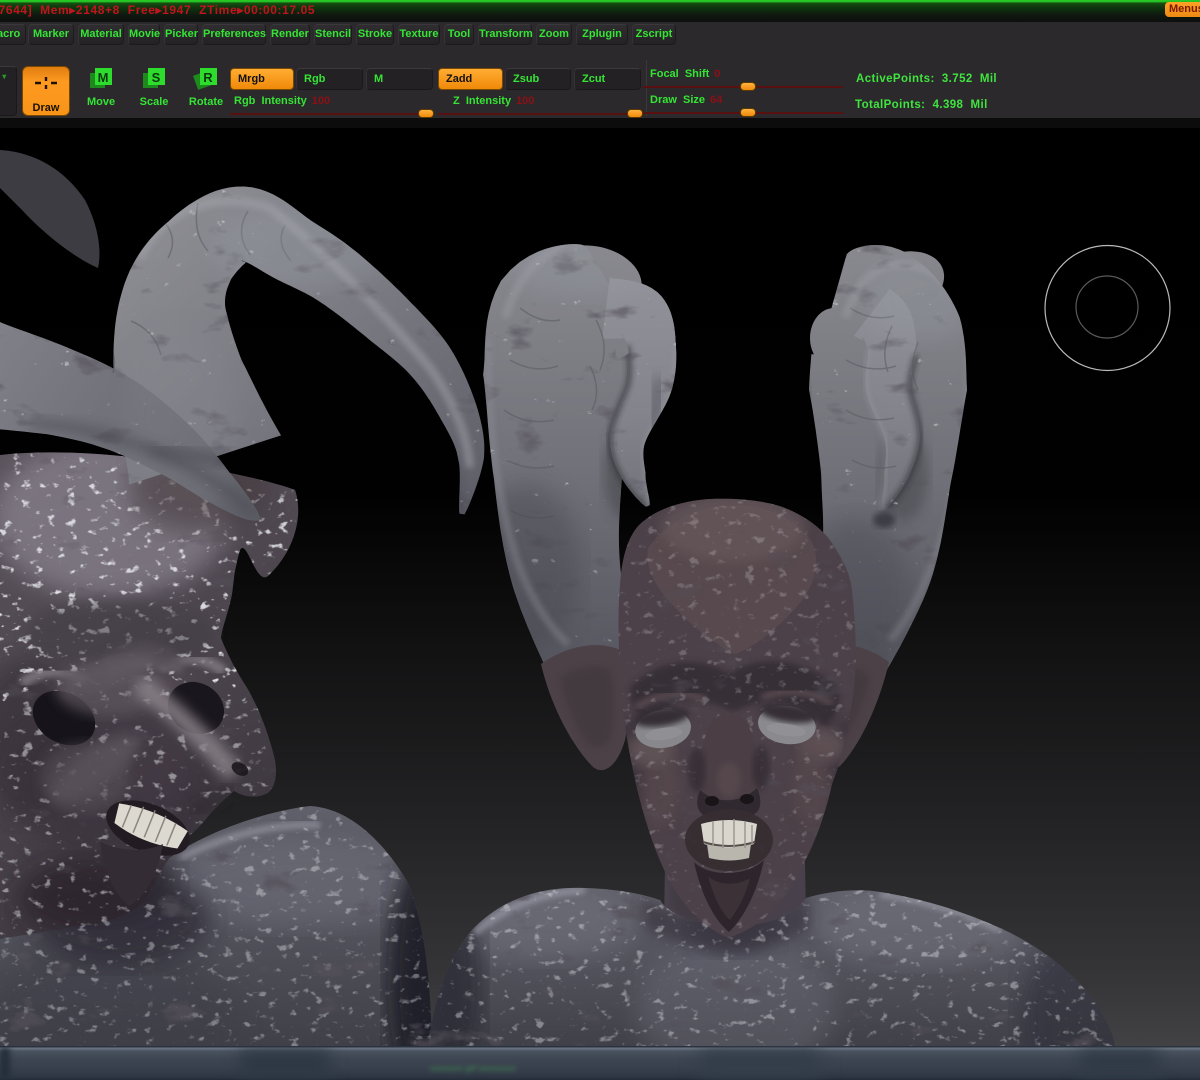 The image size is (1200, 1080). What do you see at coordinates (156, 77) in the screenshot?
I see `svg-text: S` at bounding box center [156, 77].